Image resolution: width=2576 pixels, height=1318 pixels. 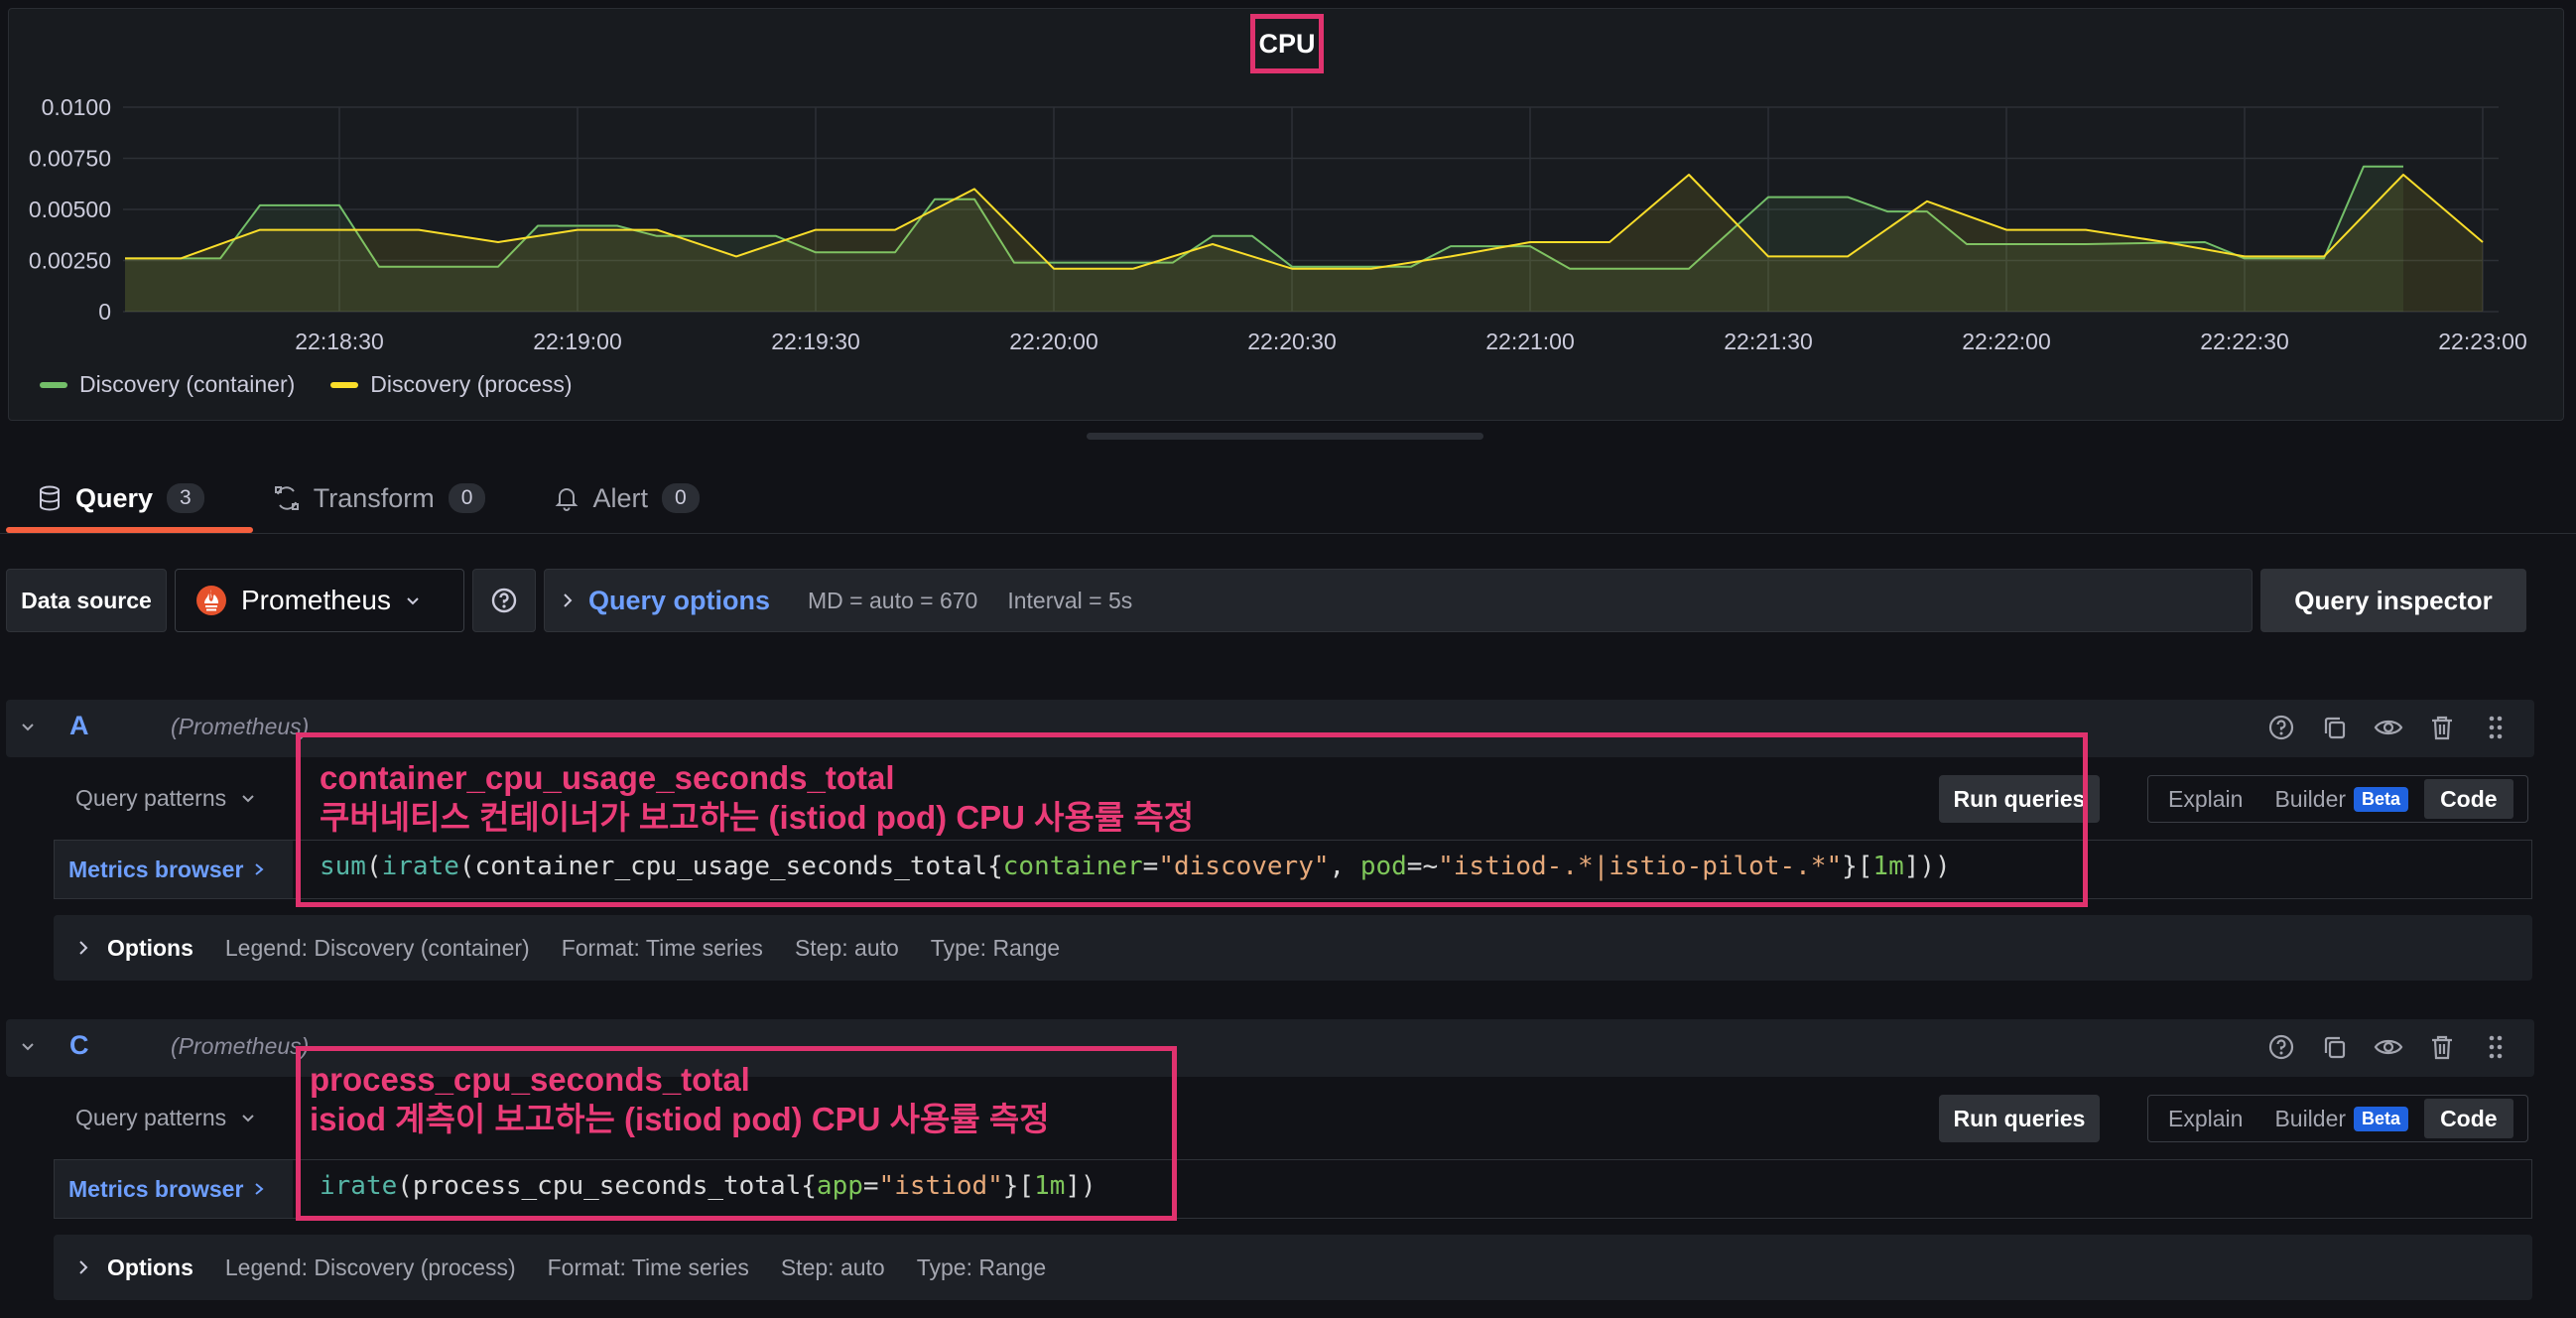 I want to click on series-area-process, so click(x=1304, y=243).